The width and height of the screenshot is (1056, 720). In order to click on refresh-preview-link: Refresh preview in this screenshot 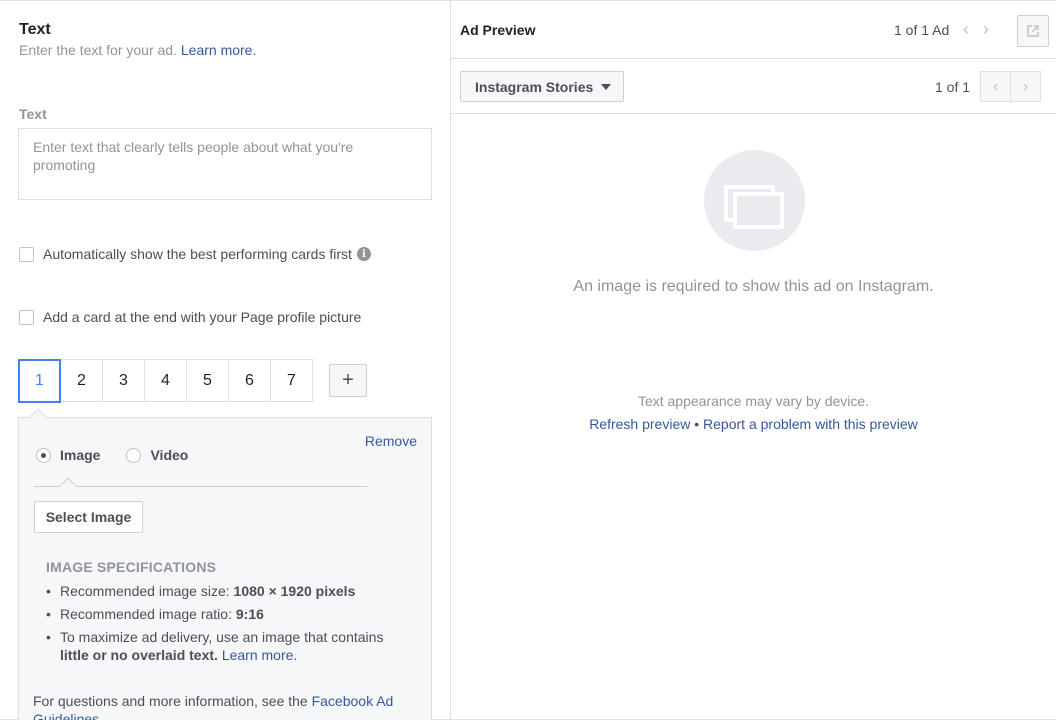, I will do `click(639, 424)`.